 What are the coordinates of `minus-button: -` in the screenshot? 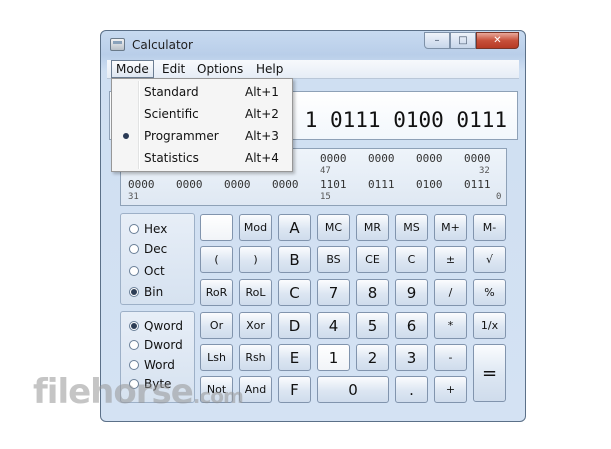 It's located at (450, 357).